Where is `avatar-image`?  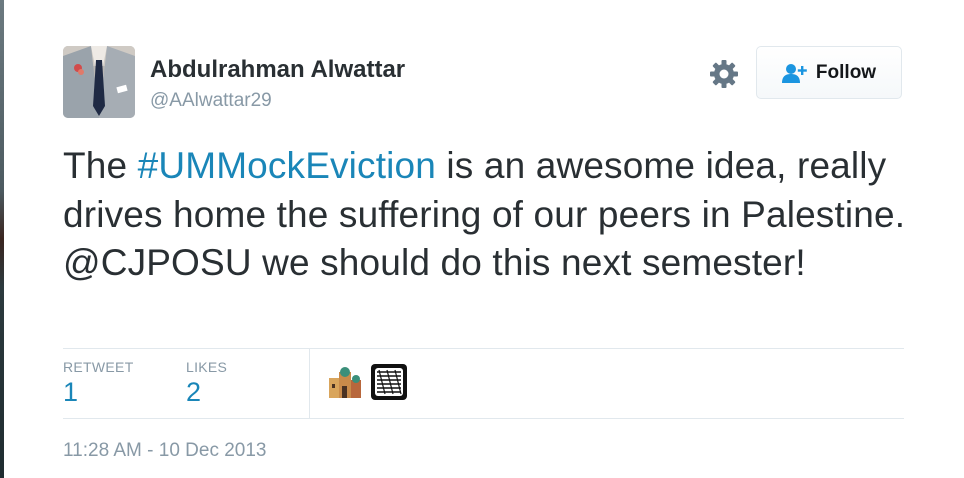 avatar-image is located at coordinates (99, 82).